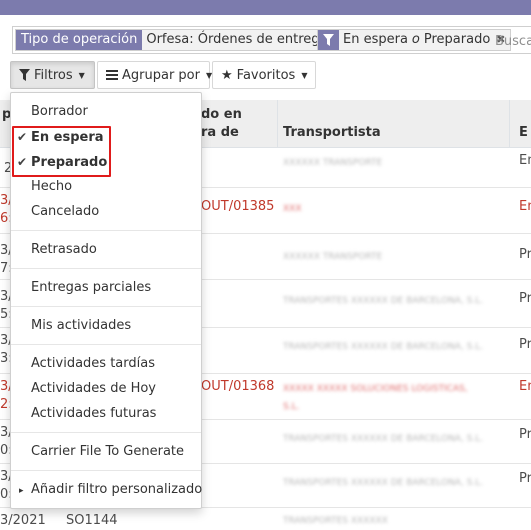  Describe the element at coordinates (332, 133) in the screenshot. I see `column-header-carrier: Transportista` at that location.